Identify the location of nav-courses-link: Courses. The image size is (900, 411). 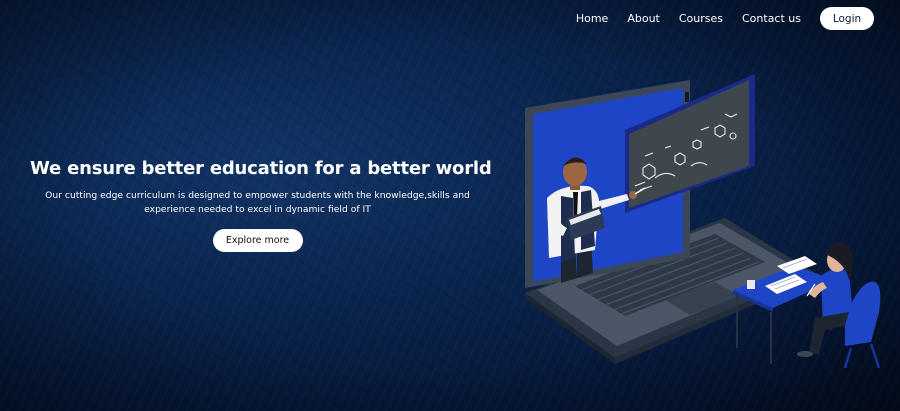
(701, 19).